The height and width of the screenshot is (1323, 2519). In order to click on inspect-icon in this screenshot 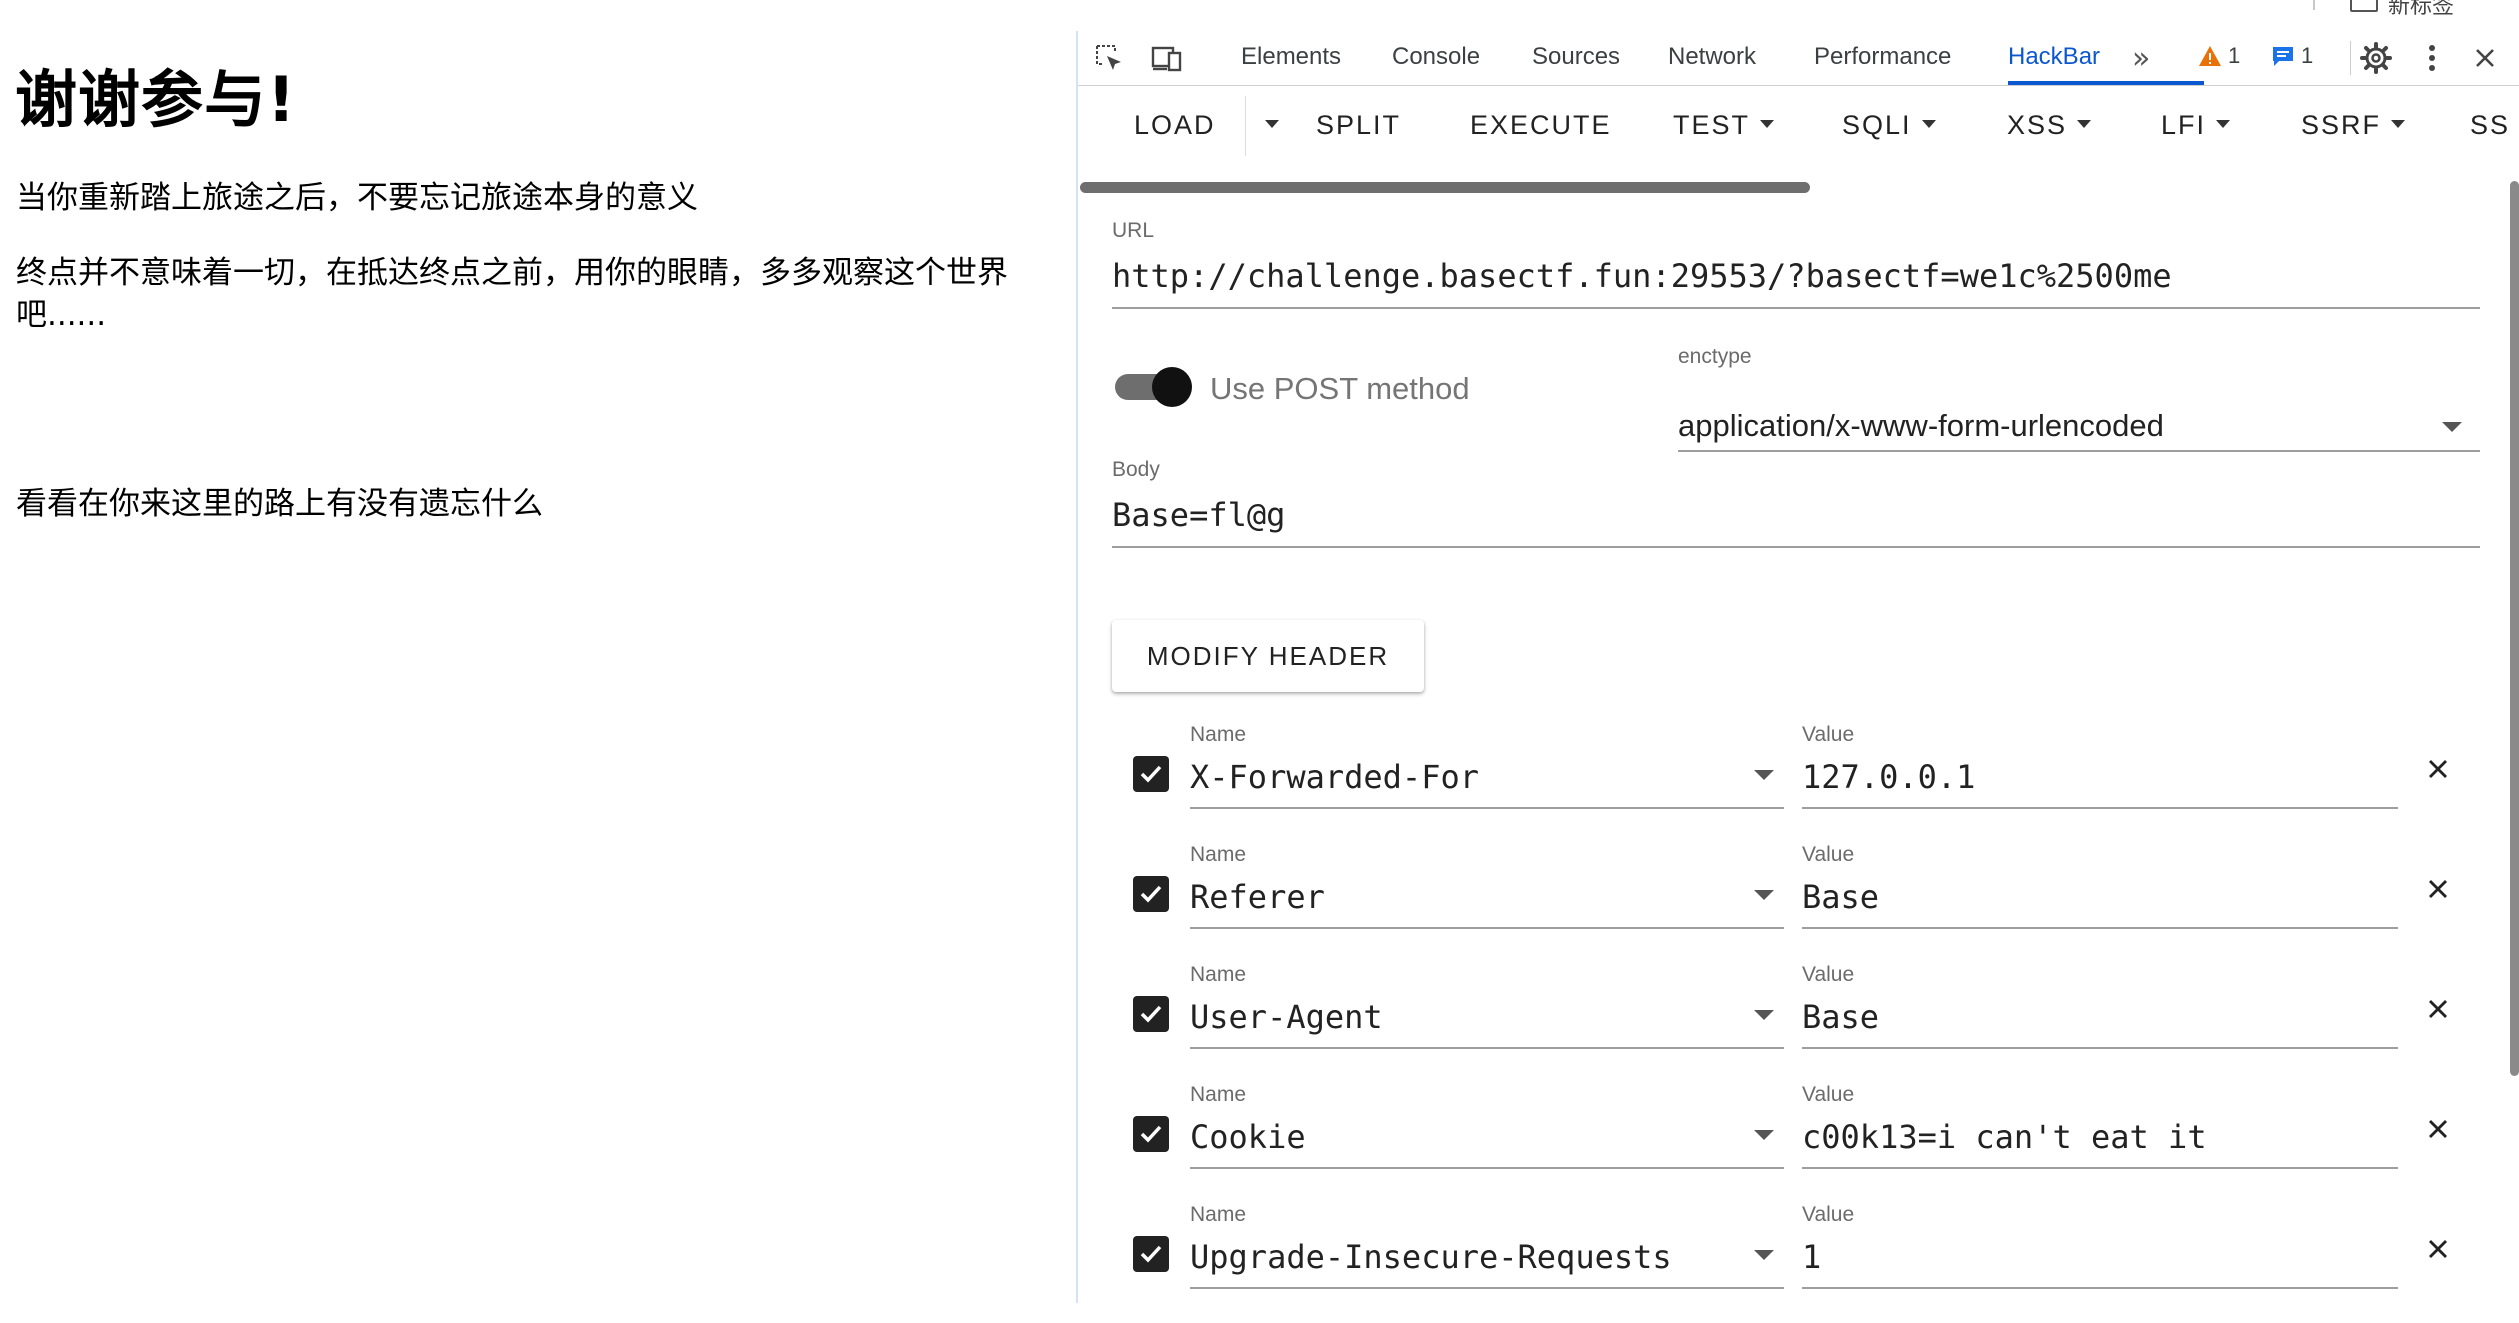, I will do `click(1109, 58)`.